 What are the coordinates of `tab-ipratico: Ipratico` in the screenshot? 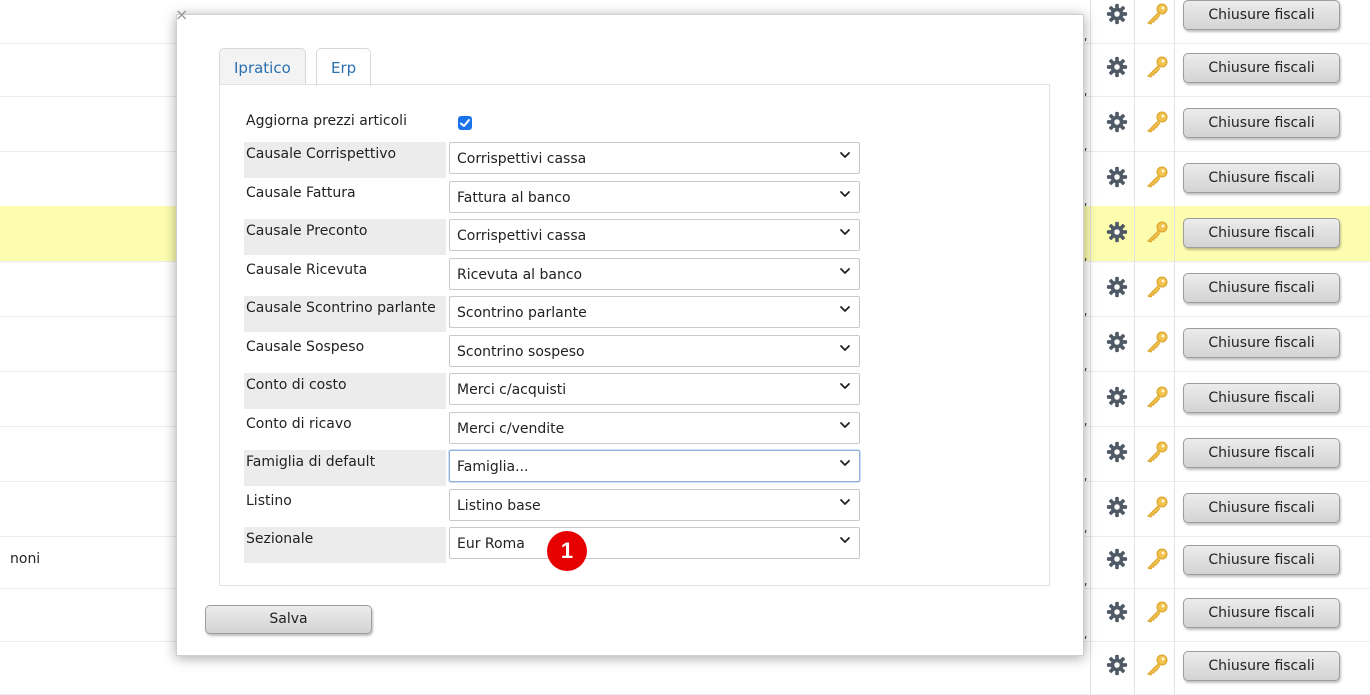 It's located at (262, 66).